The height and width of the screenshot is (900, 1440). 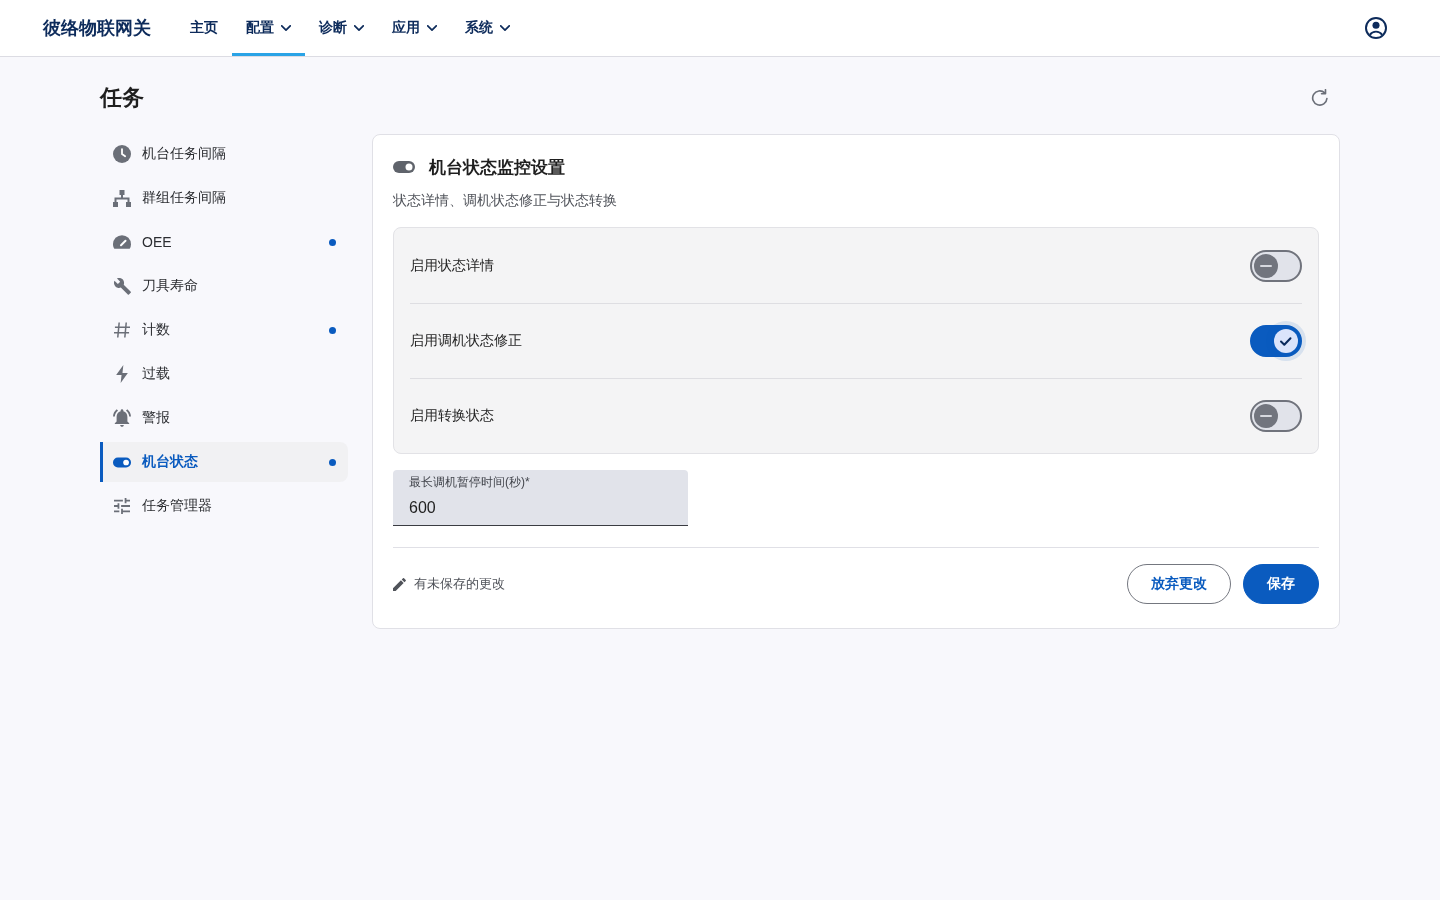 I want to click on hierarchy-icon, so click(x=122, y=198).